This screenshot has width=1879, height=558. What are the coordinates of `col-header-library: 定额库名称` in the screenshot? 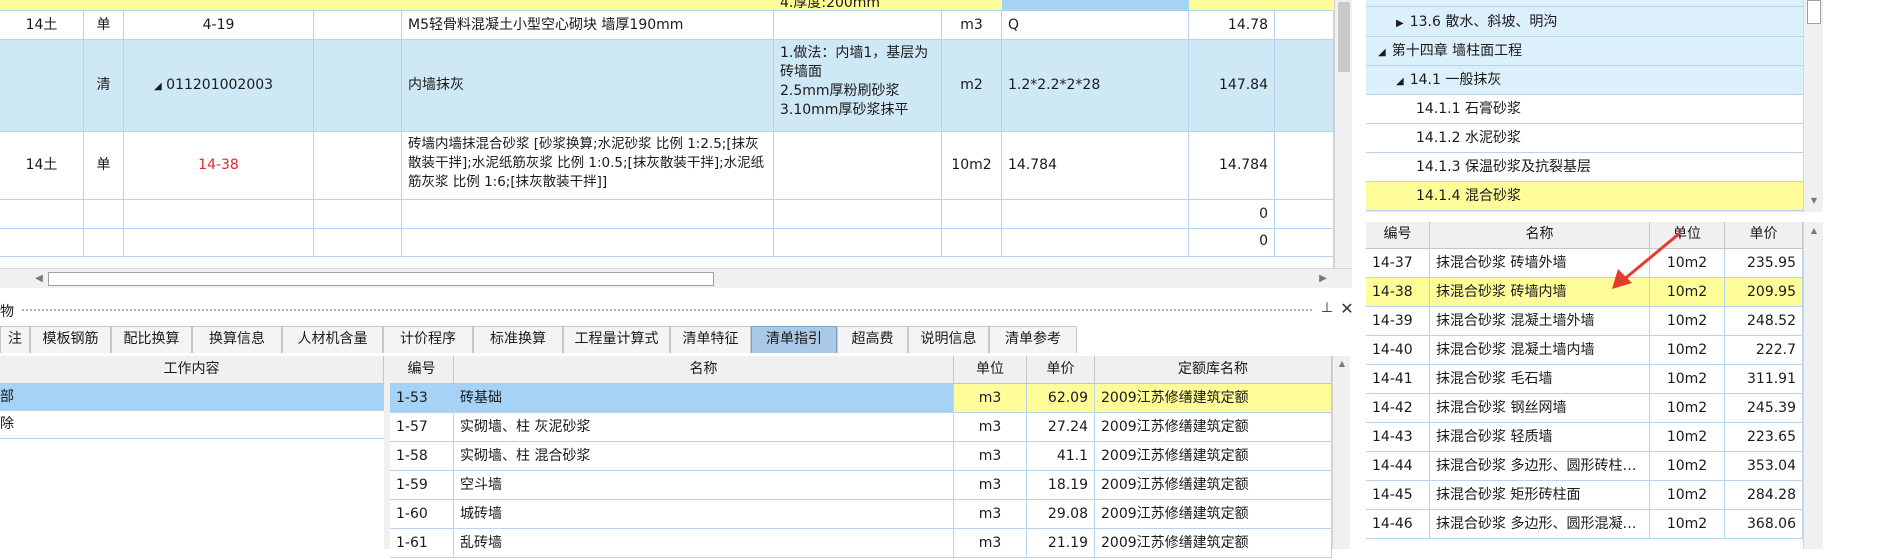 It's located at (1213, 370).